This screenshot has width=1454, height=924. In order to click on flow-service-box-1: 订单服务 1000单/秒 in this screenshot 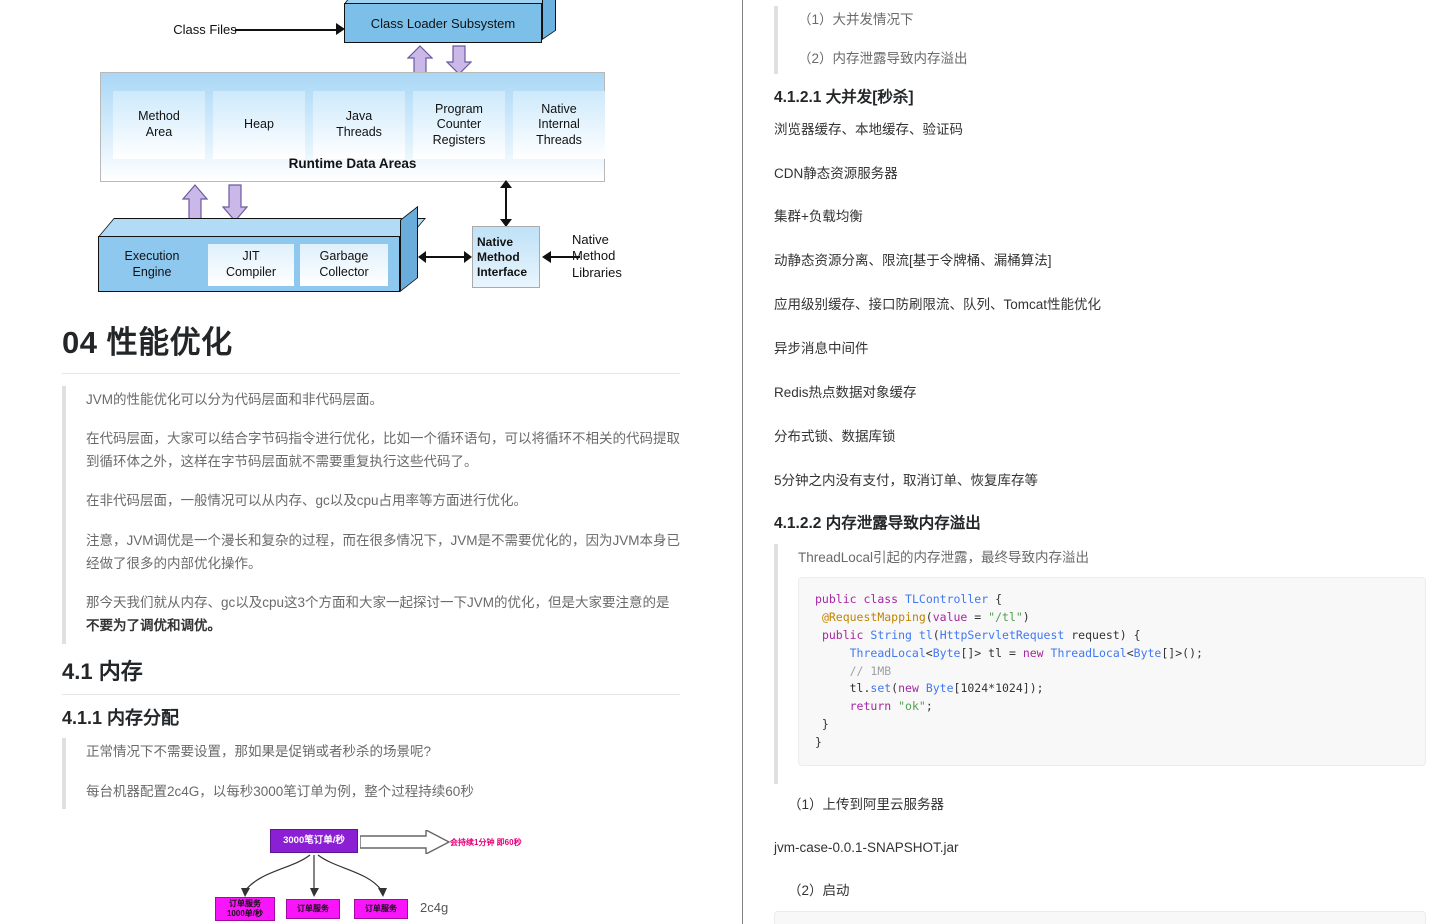, I will do `click(245, 908)`.